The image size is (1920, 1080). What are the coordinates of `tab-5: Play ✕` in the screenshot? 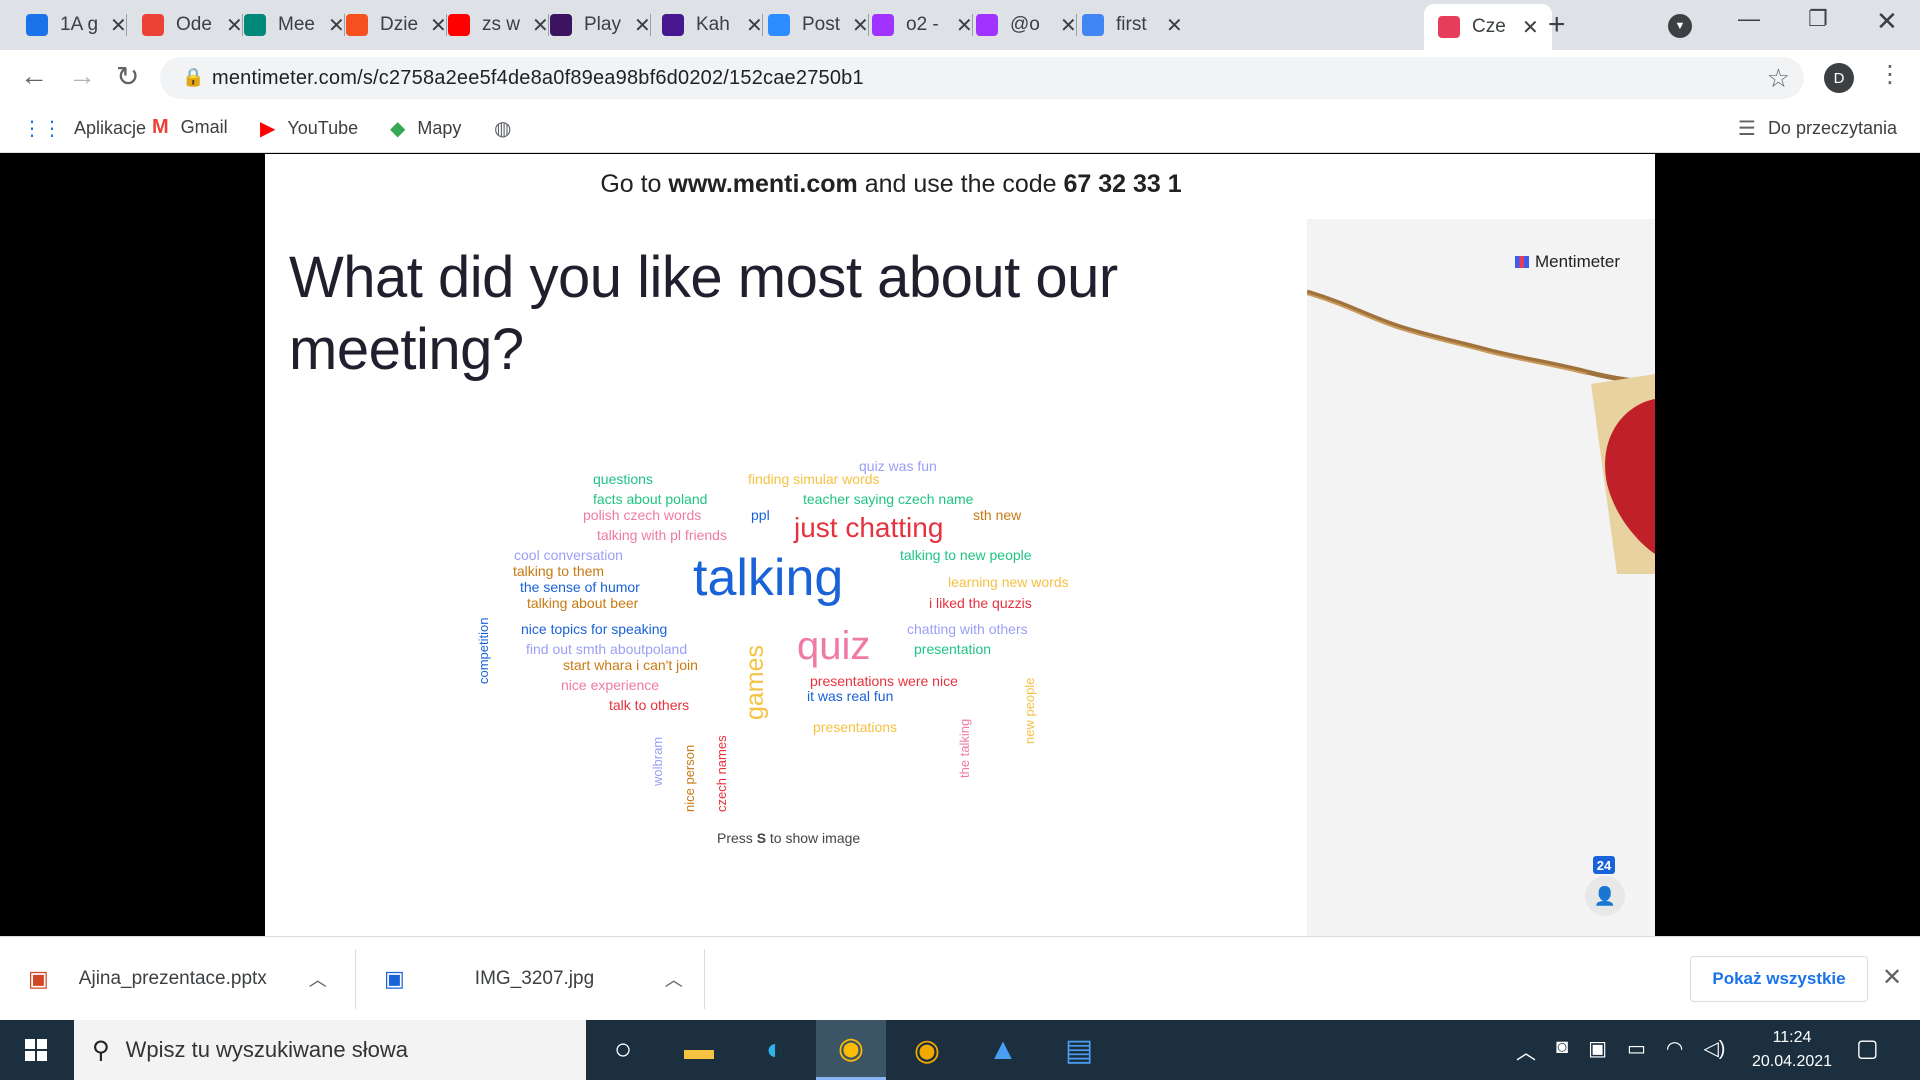 It's located at (593, 25).